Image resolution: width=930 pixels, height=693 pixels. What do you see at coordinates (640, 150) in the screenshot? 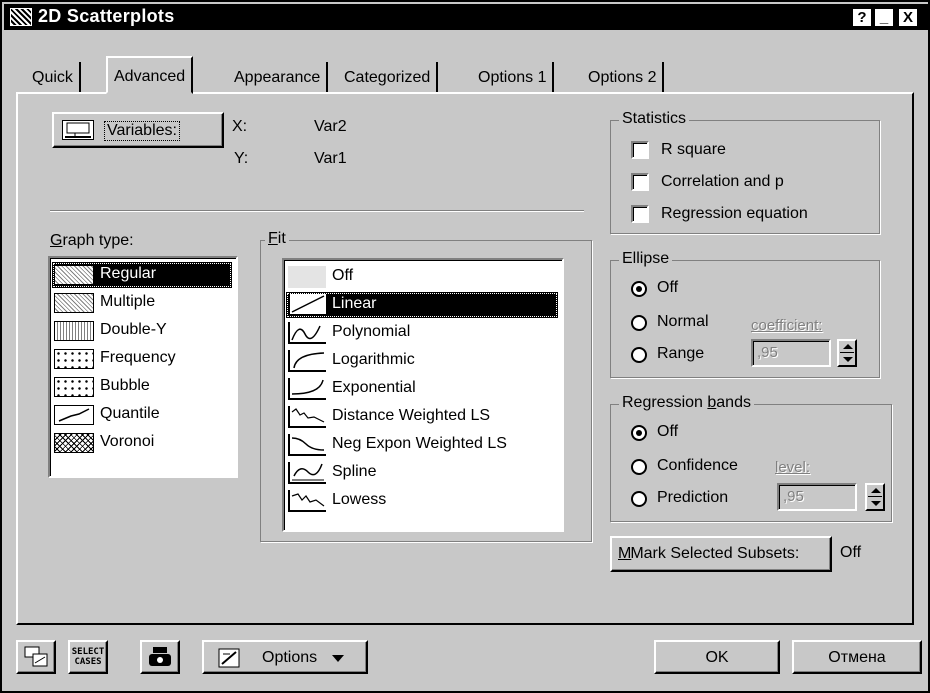
I see `r-square-checkbox` at bounding box center [640, 150].